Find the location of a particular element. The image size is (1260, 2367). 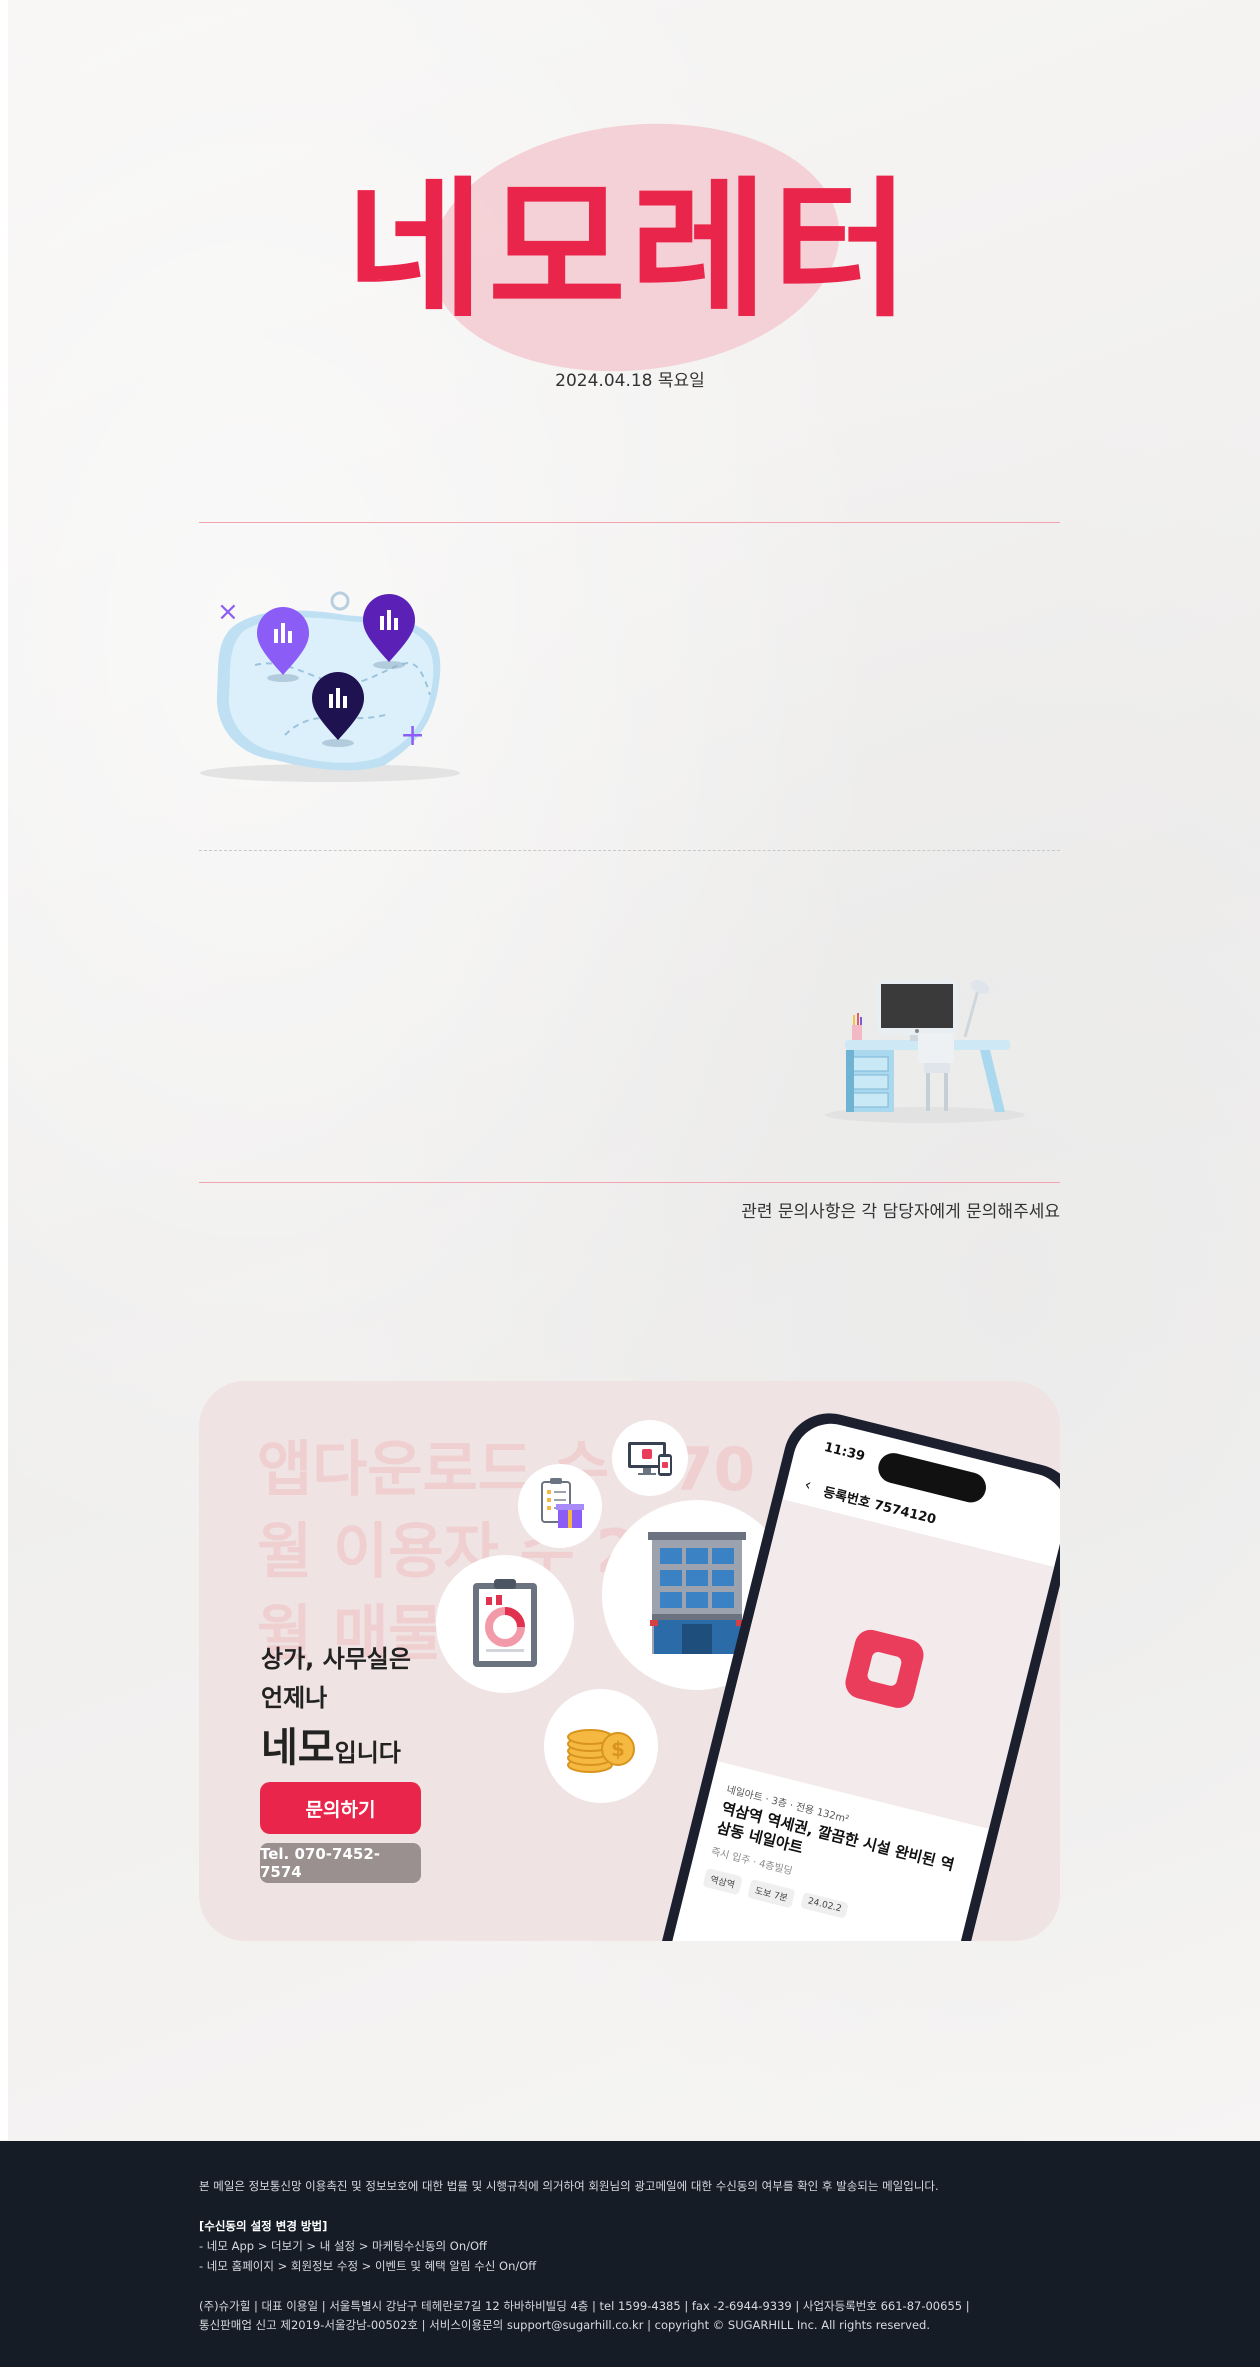

back-arrow-icon: ‹ is located at coordinates (808, 1484).